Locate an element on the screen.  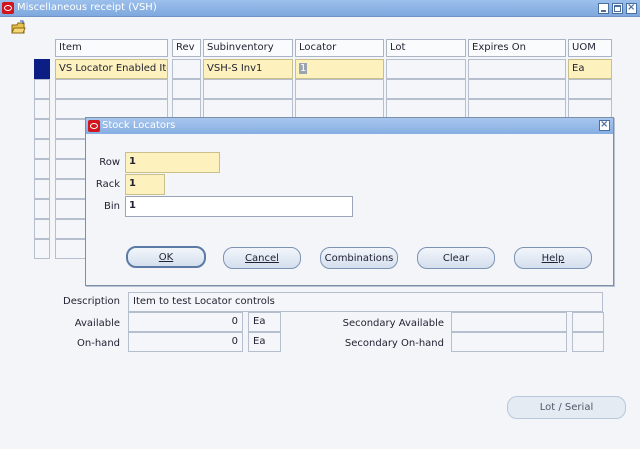
close-icon: × is located at coordinates (631, 8).